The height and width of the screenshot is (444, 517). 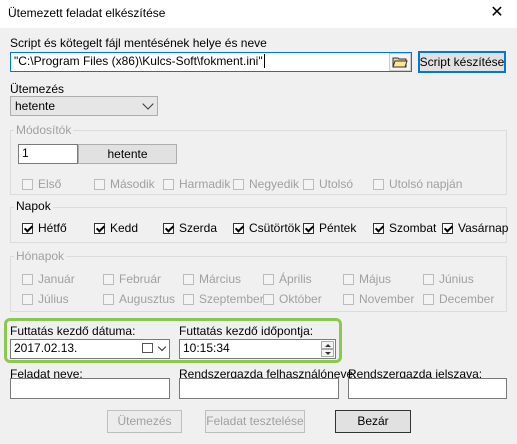 I want to click on day-label: Hétfő, so click(x=52, y=228).